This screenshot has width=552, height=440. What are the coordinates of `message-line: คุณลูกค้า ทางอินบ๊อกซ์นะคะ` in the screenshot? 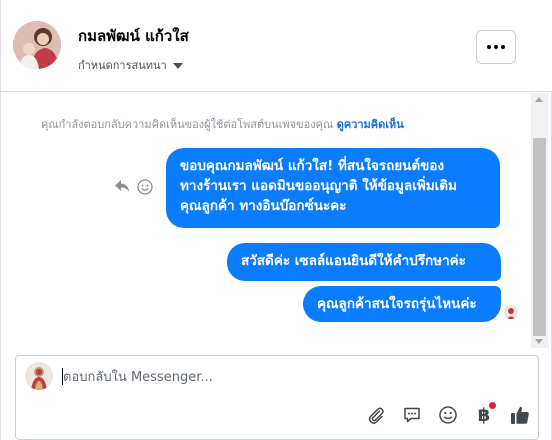 It's located at (263, 206).